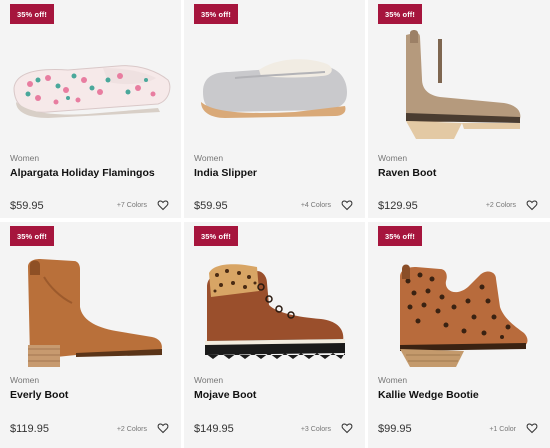  What do you see at coordinates (92, 91) in the screenshot?
I see `flamingo-slip-on-shoe-icon` at bounding box center [92, 91].